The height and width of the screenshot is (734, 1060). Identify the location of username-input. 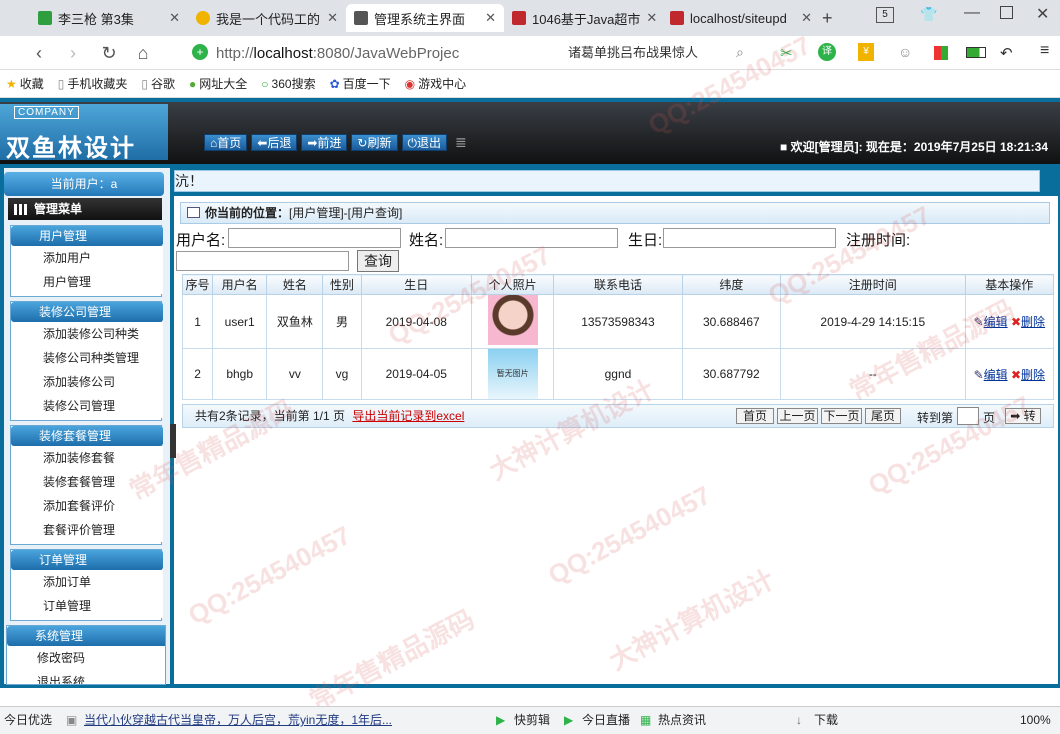
(314, 238).